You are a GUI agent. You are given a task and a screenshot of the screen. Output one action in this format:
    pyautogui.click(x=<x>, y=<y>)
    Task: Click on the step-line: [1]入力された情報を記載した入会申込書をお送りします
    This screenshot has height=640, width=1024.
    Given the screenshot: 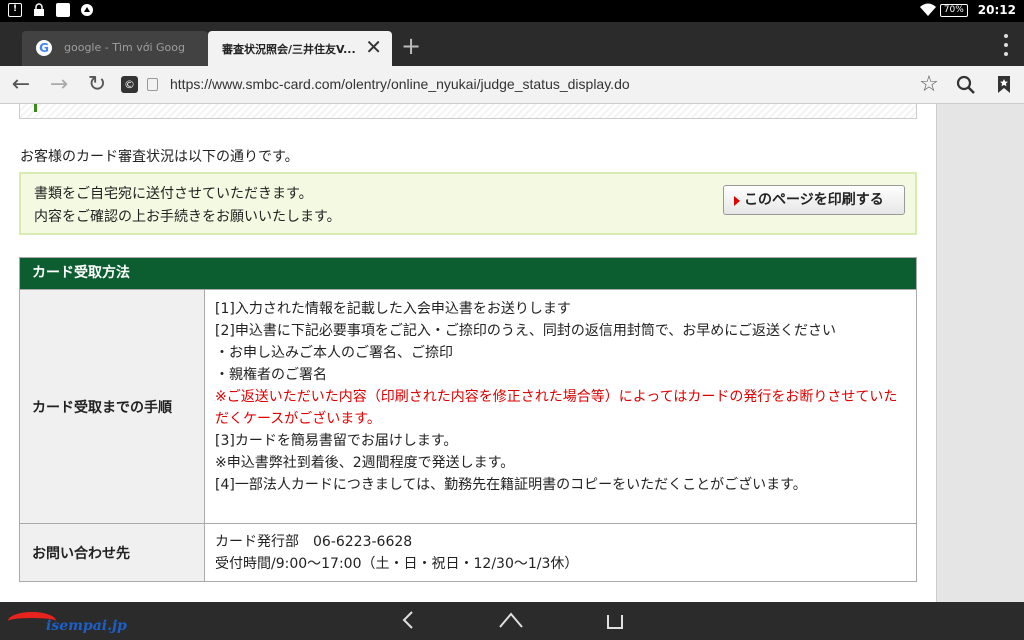 What is the action you would take?
    pyautogui.click(x=393, y=309)
    